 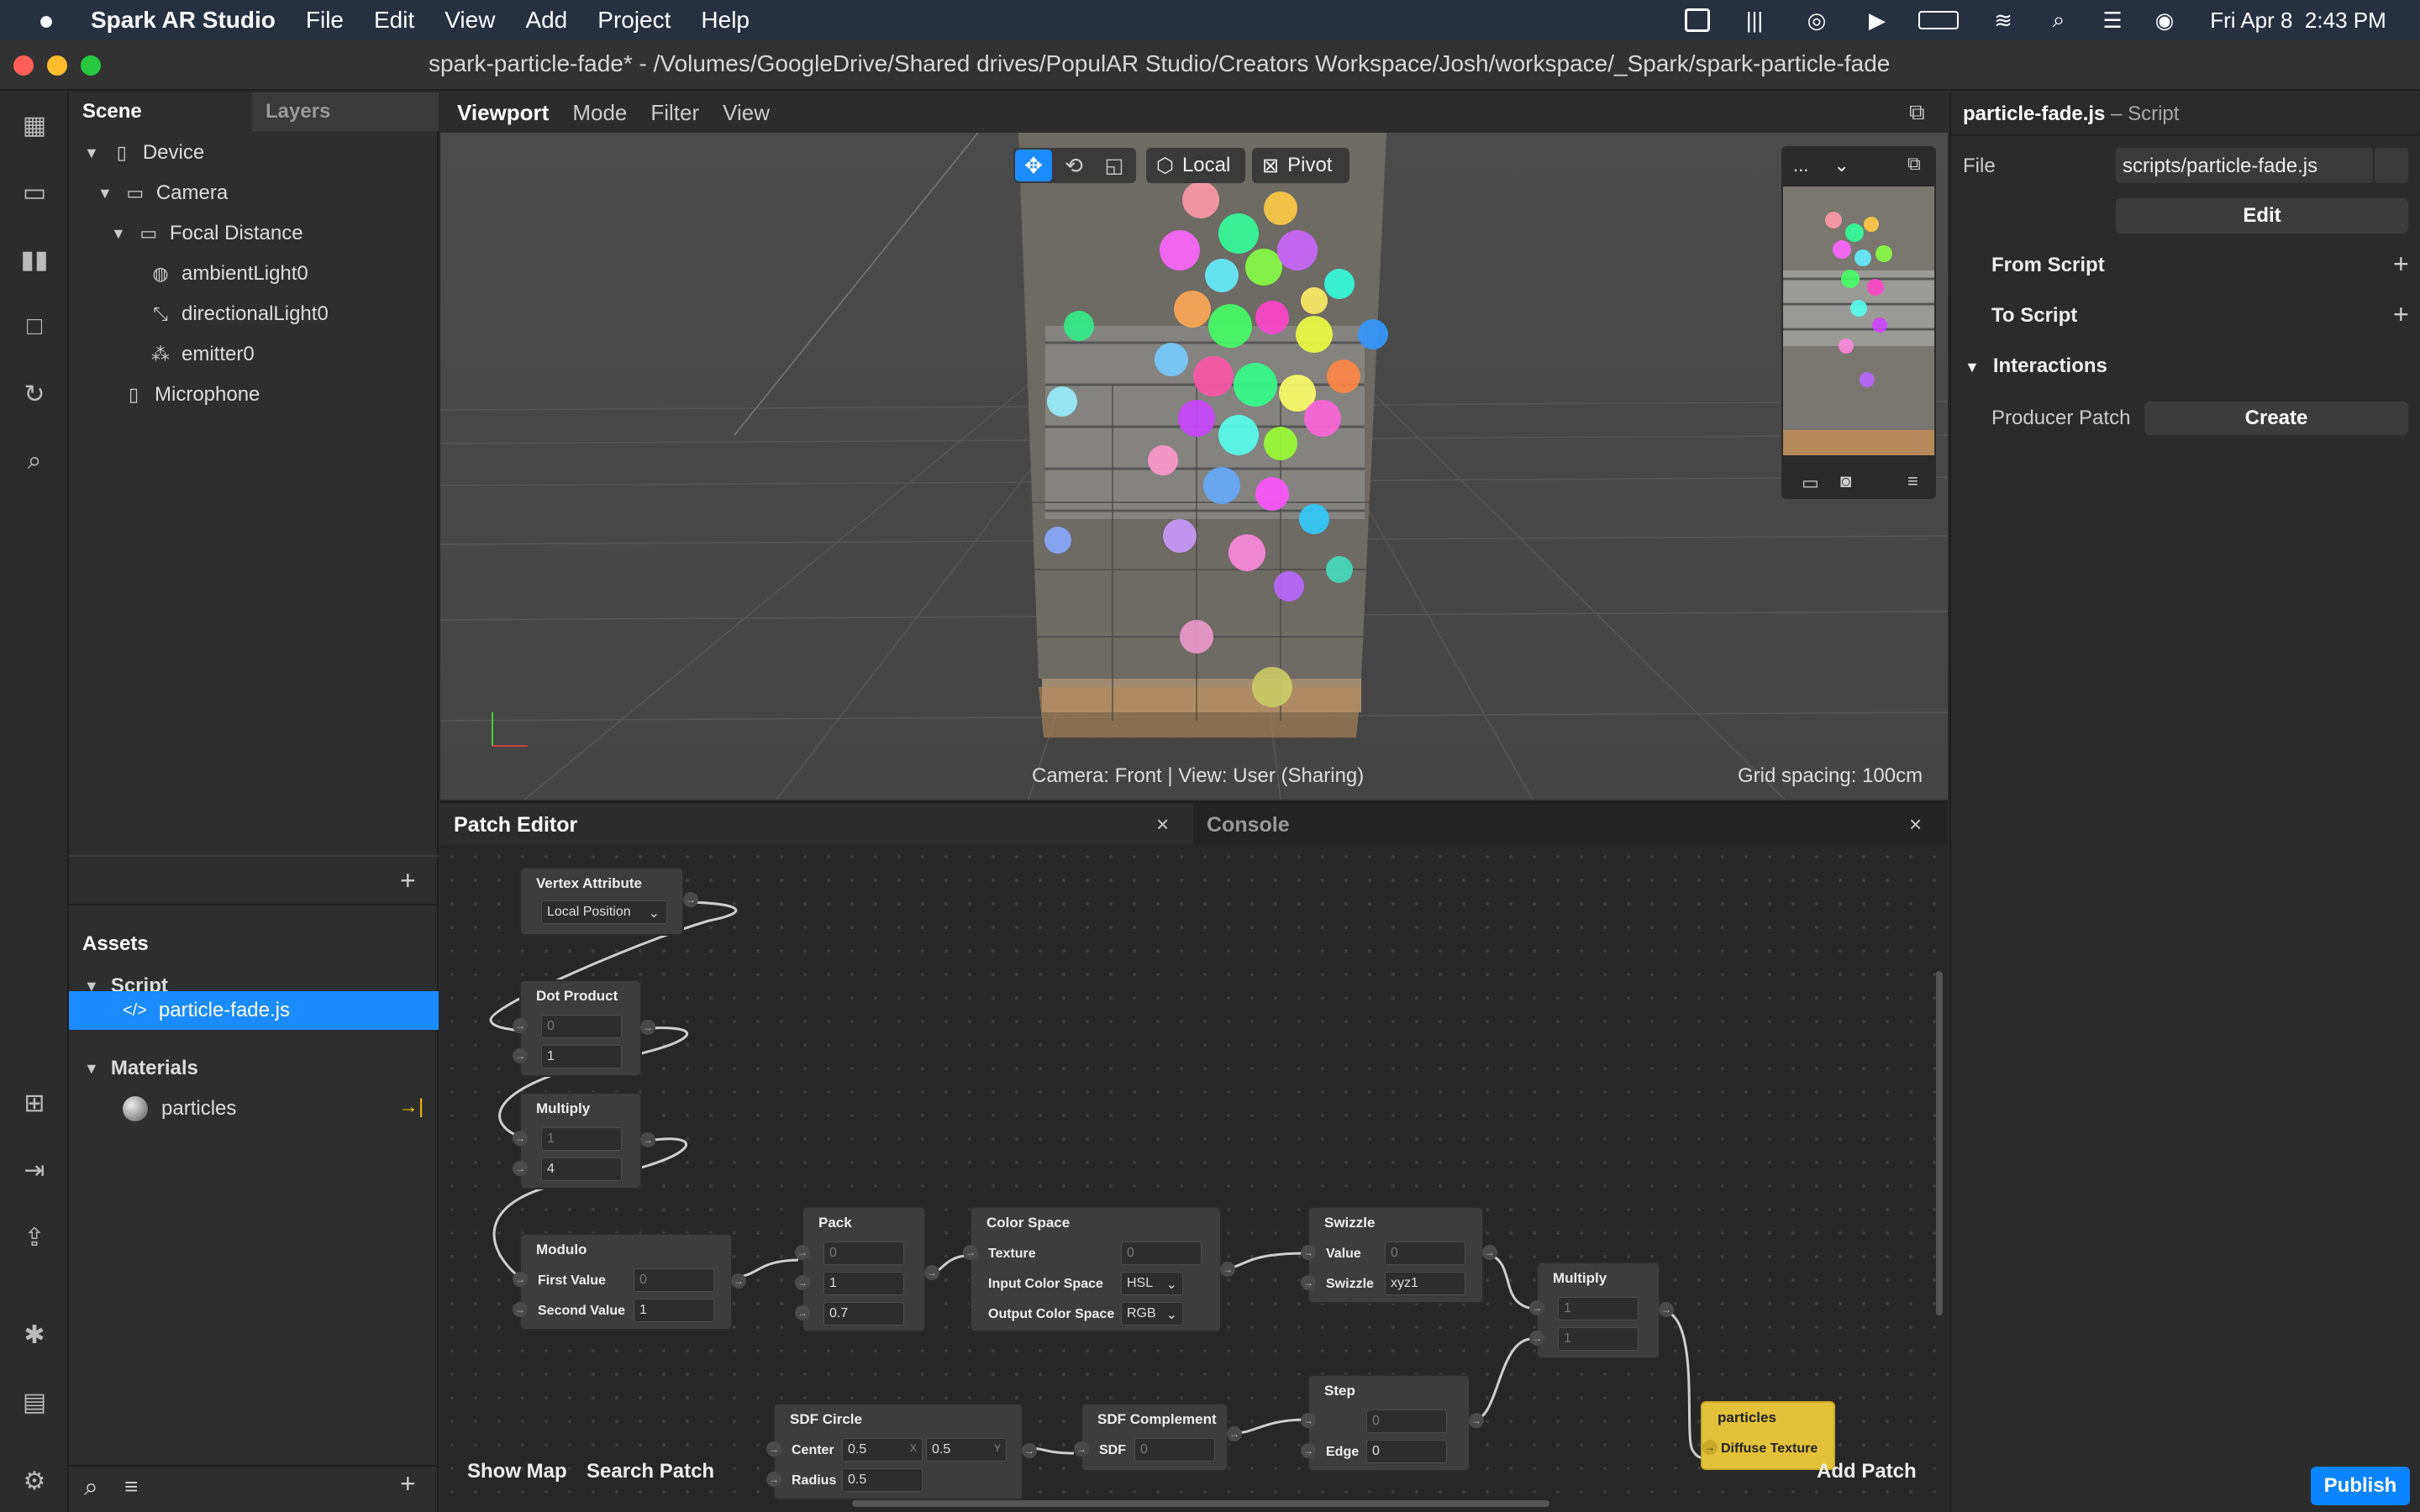 What do you see at coordinates (626, 1282) in the screenshot?
I see `node-modulo: Modulo First Value 0 Second Value 1` at bounding box center [626, 1282].